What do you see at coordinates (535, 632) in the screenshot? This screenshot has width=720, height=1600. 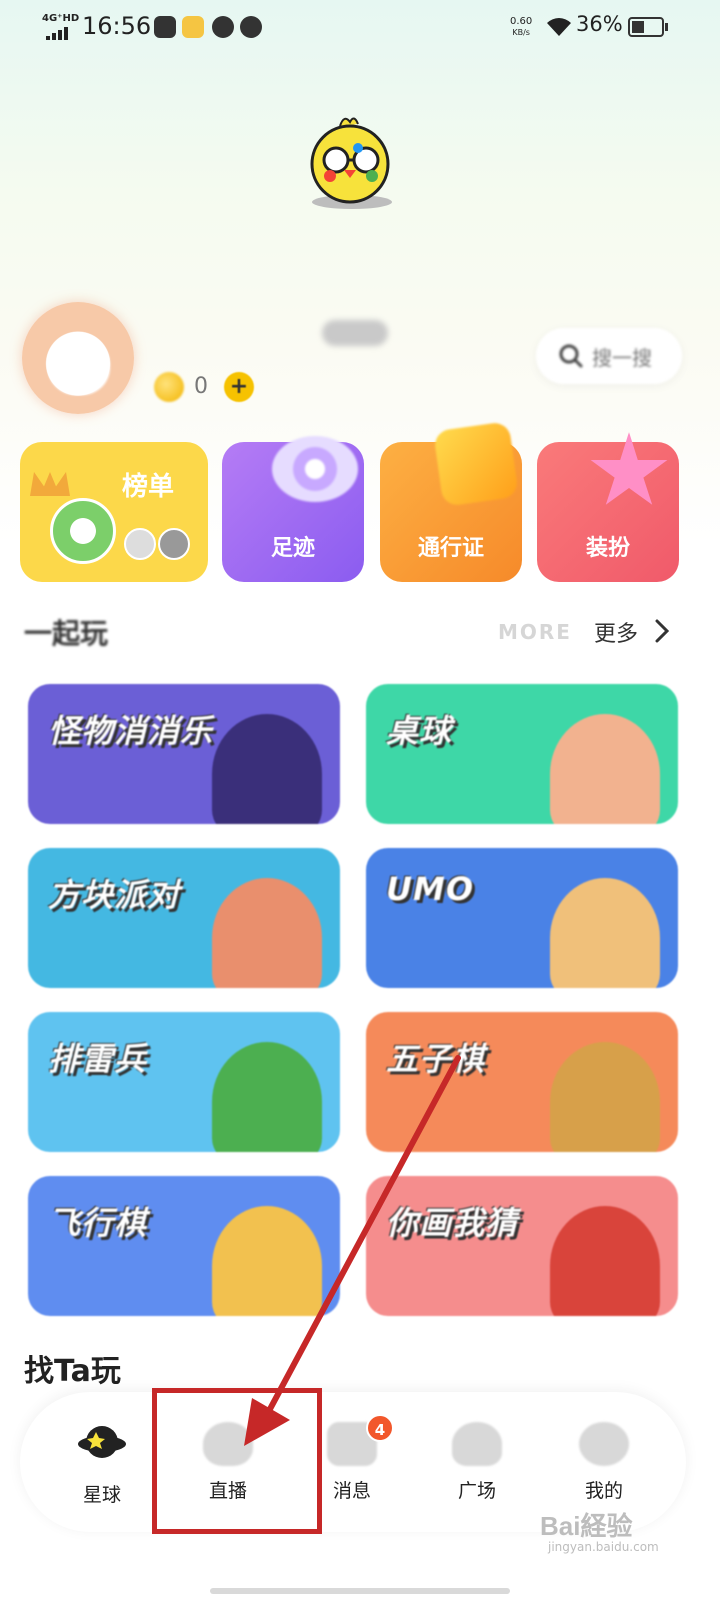 I see `more-label-en: MORE` at bounding box center [535, 632].